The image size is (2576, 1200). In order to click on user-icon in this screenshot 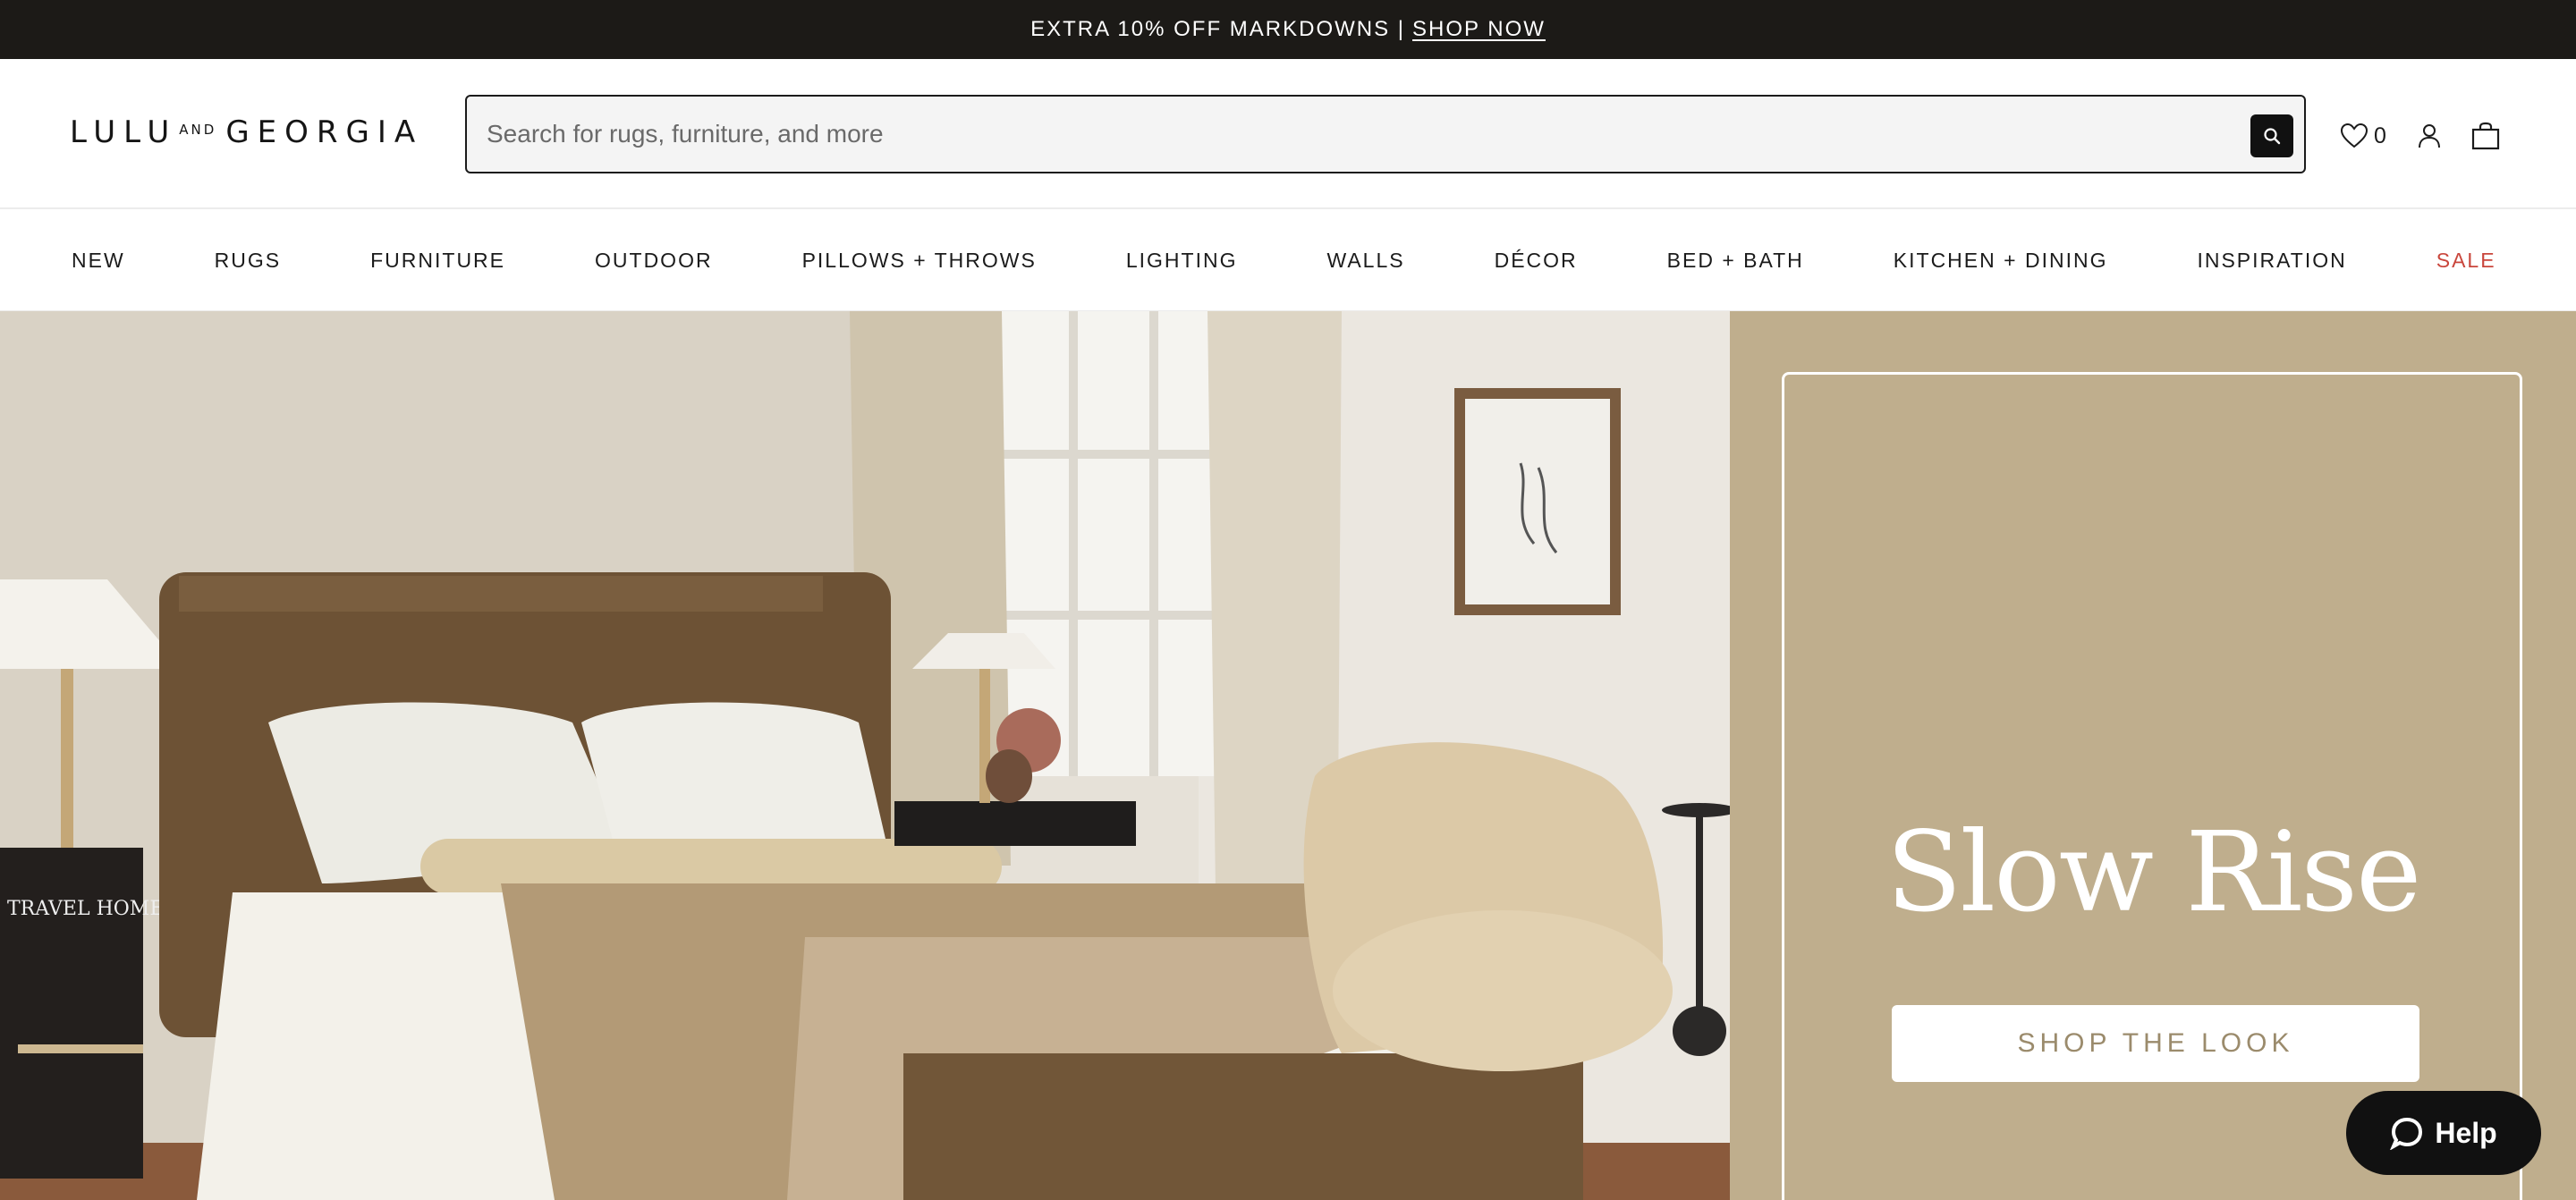, I will do `click(2429, 136)`.